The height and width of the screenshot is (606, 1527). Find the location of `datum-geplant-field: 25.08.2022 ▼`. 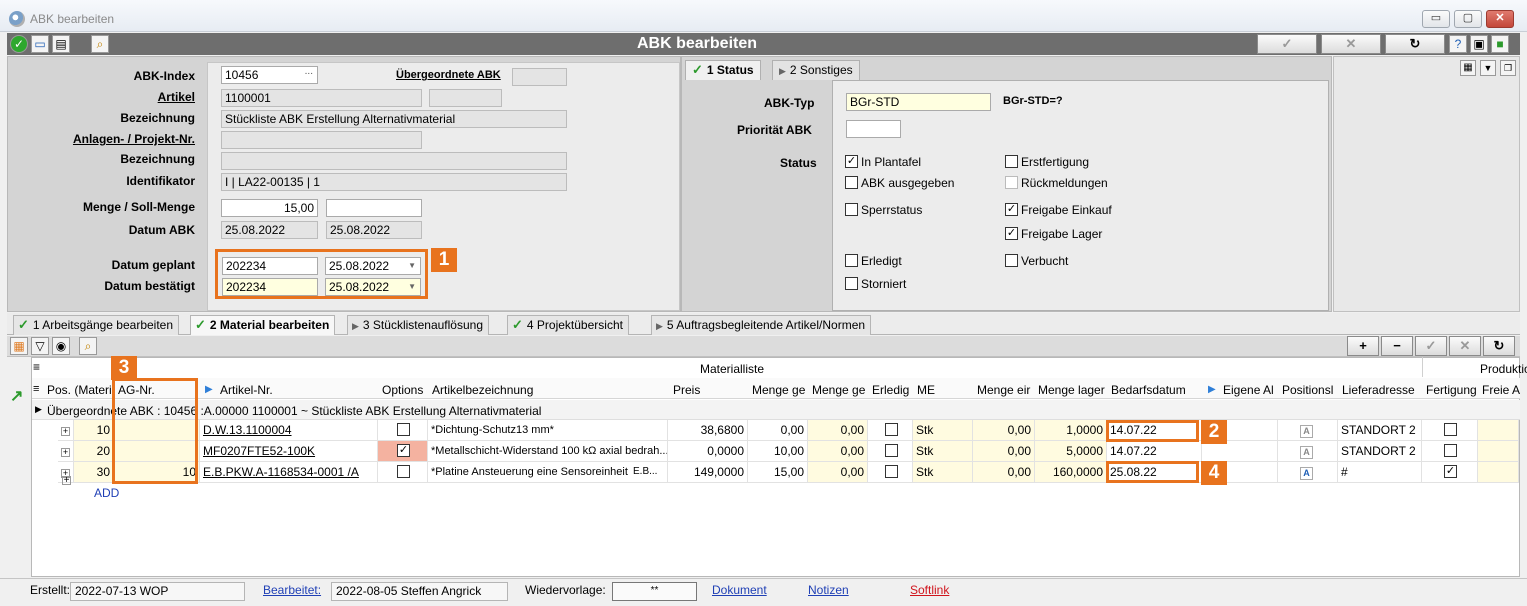

datum-geplant-field: 25.08.2022 ▼ is located at coordinates (373, 266).